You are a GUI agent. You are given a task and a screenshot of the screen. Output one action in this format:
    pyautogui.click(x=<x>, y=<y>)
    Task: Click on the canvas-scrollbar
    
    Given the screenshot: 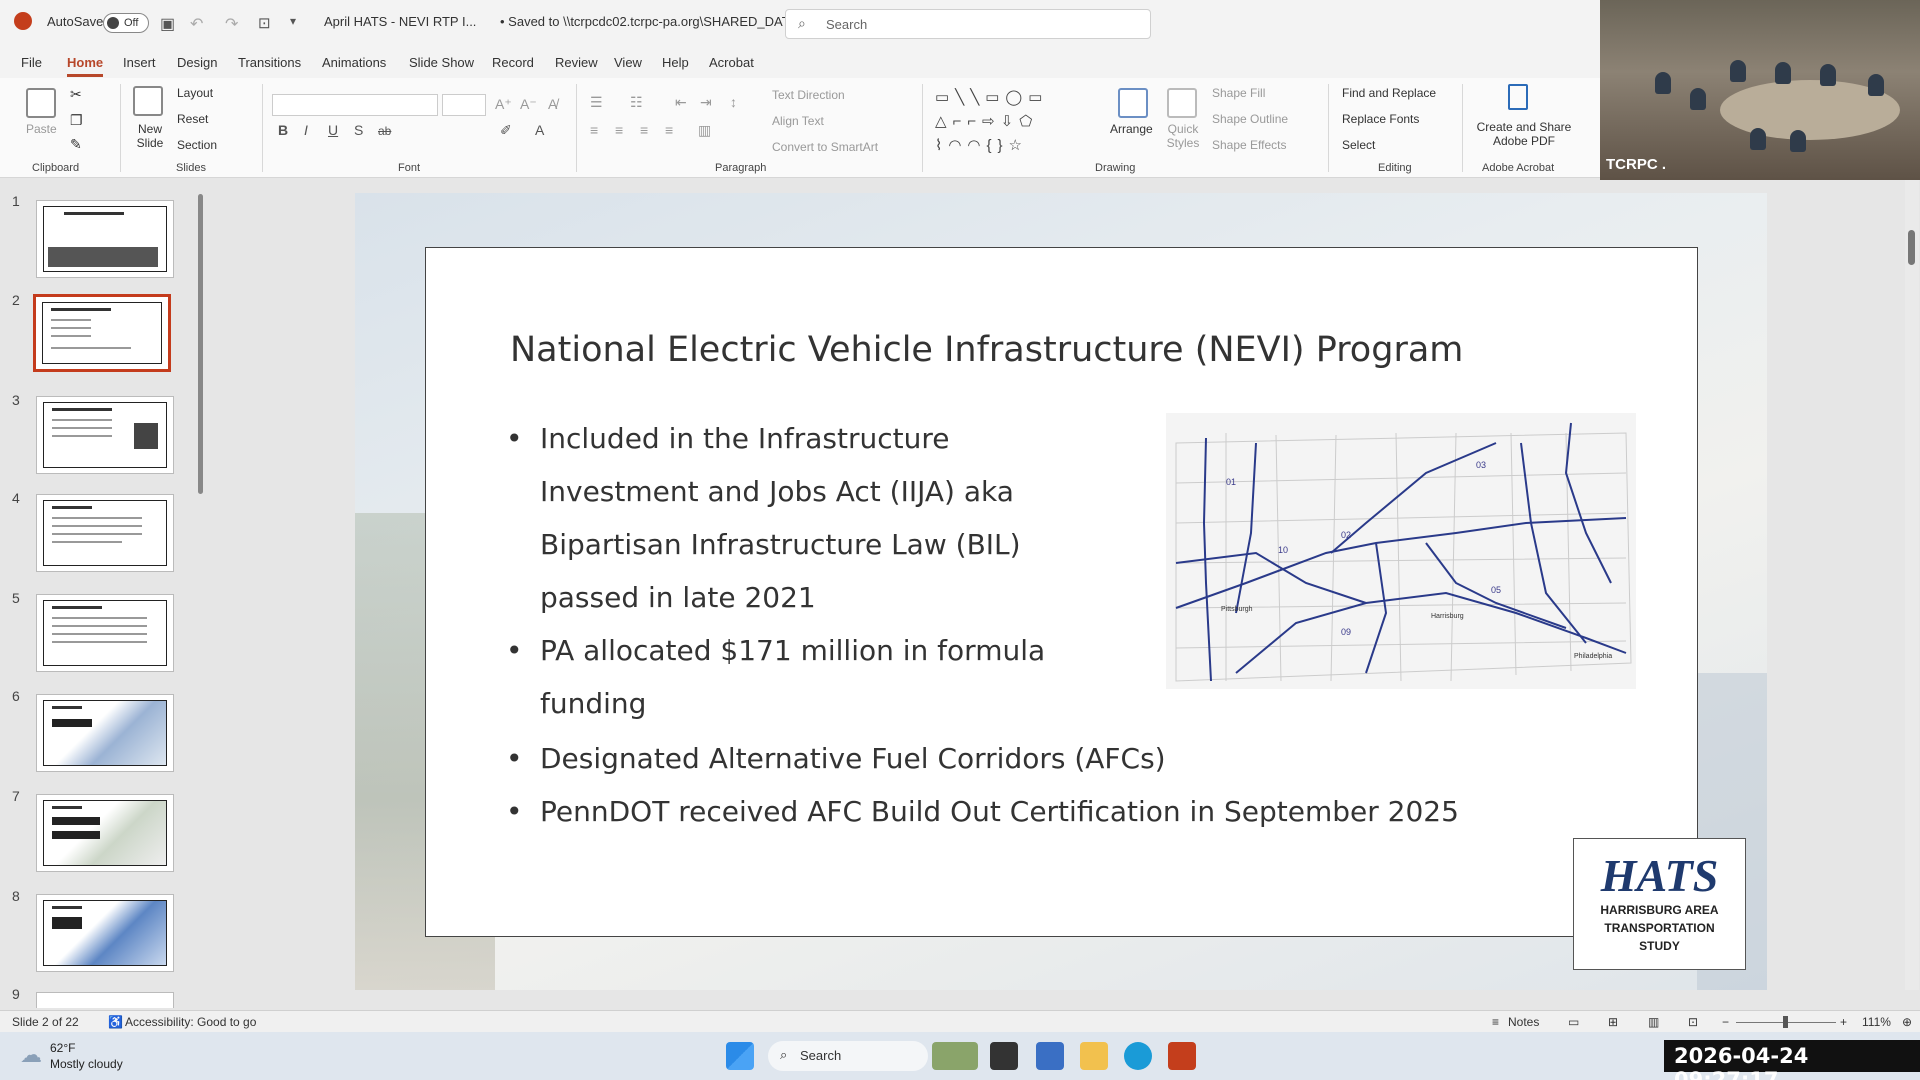 What is the action you would take?
    pyautogui.click(x=1912, y=585)
    